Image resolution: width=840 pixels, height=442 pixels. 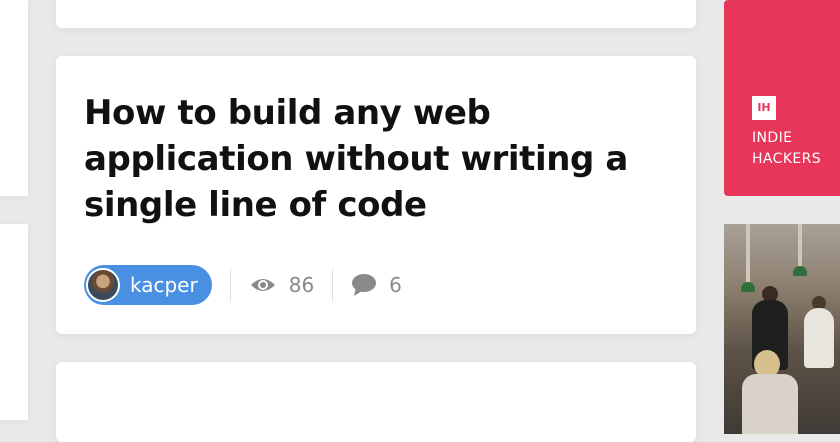 I want to click on brand-name-line1: INDIE, so click(x=772, y=138).